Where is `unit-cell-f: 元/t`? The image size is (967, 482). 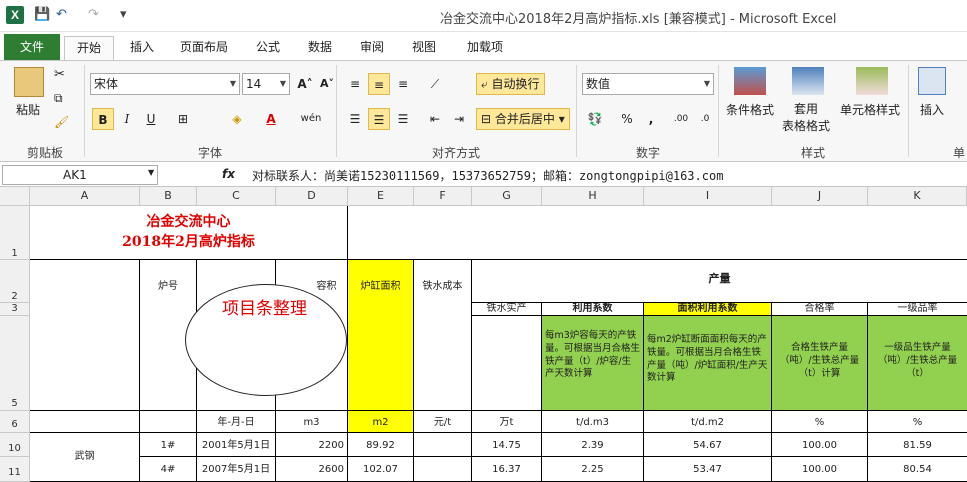 unit-cell-f: 元/t is located at coordinates (443, 422).